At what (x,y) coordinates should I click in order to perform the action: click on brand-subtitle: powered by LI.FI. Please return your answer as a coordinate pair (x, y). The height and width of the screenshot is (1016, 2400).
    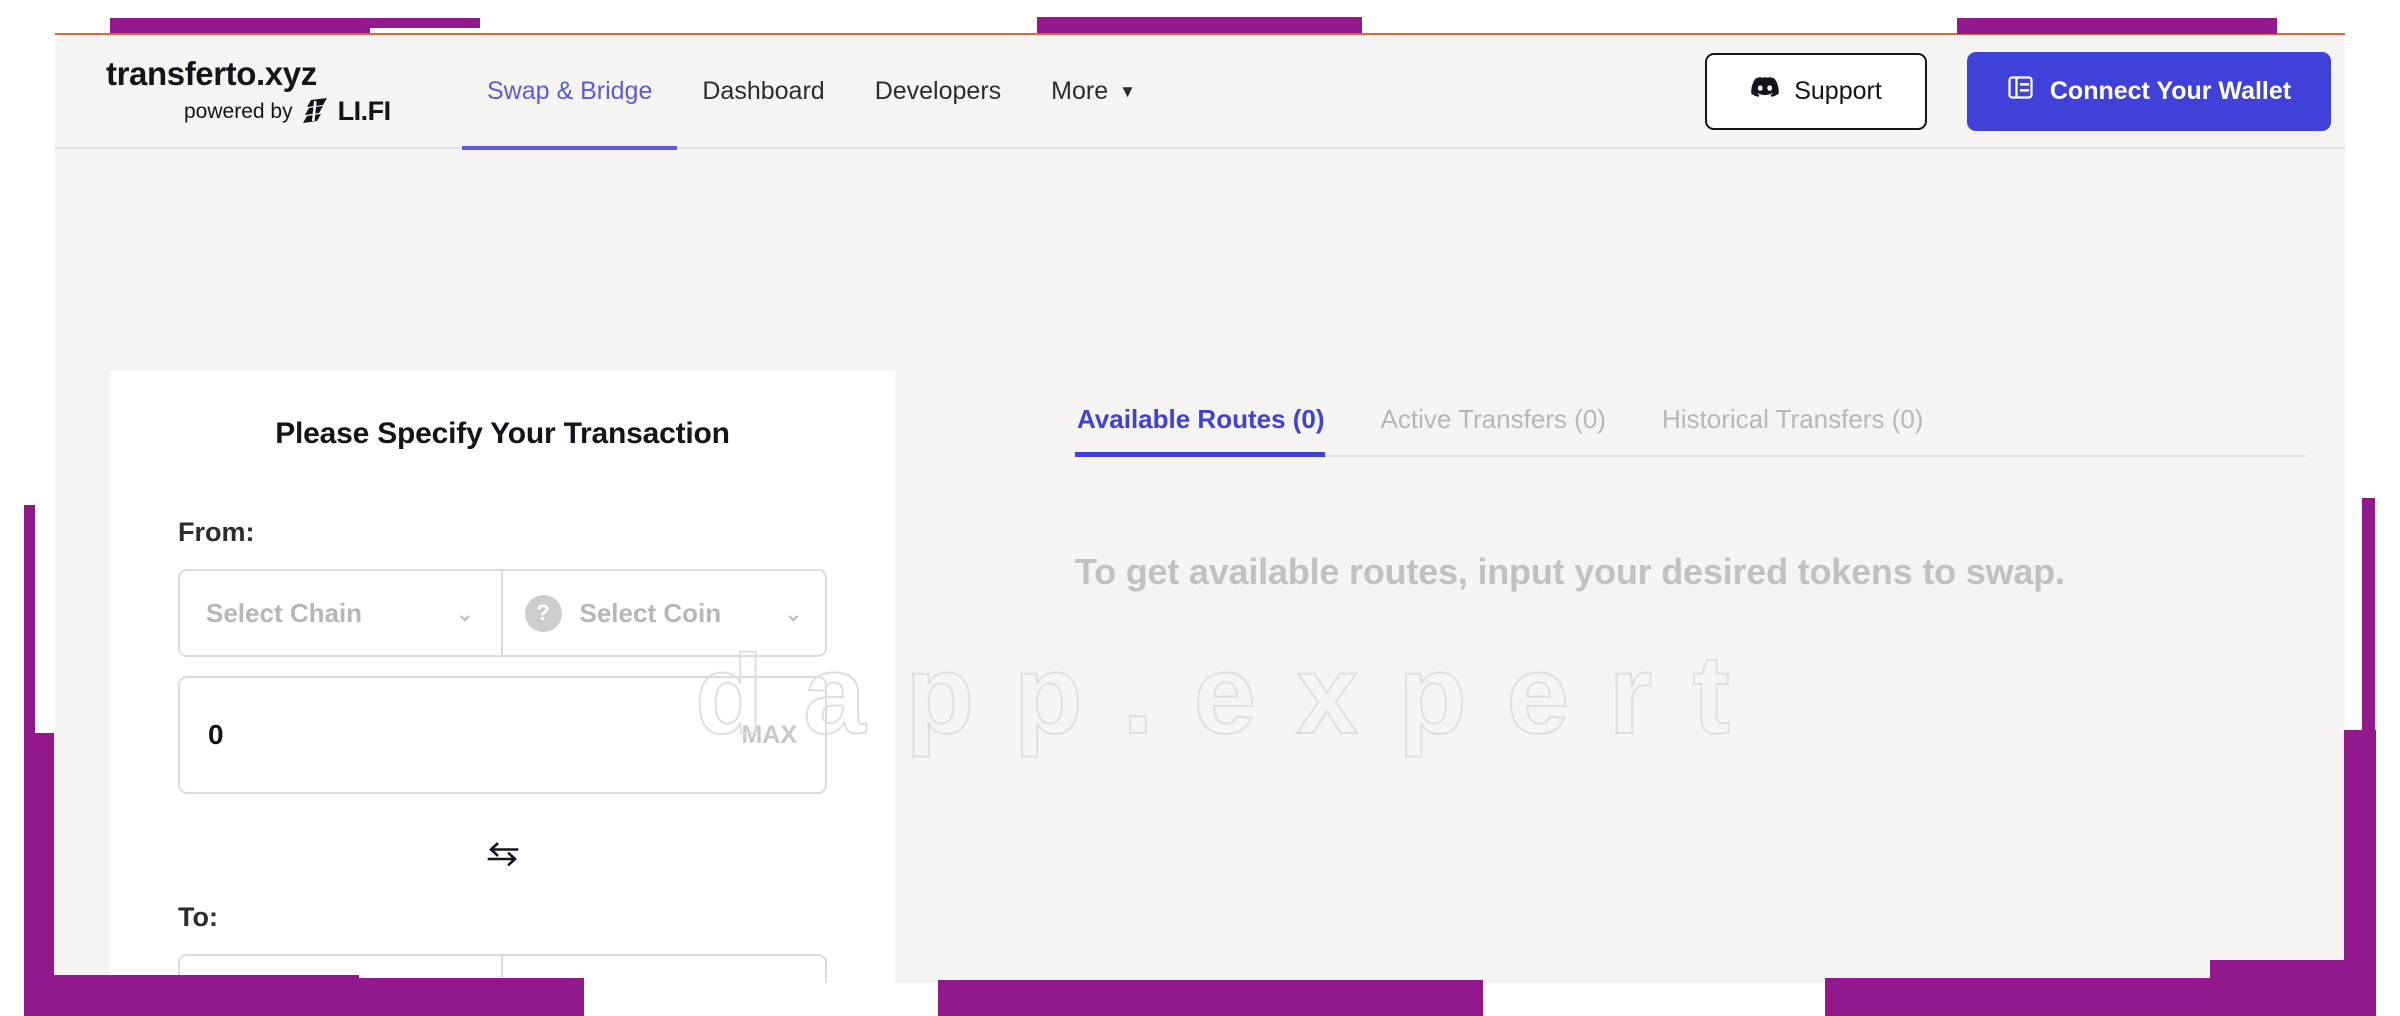
    Looking at the image, I should click on (270, 111).